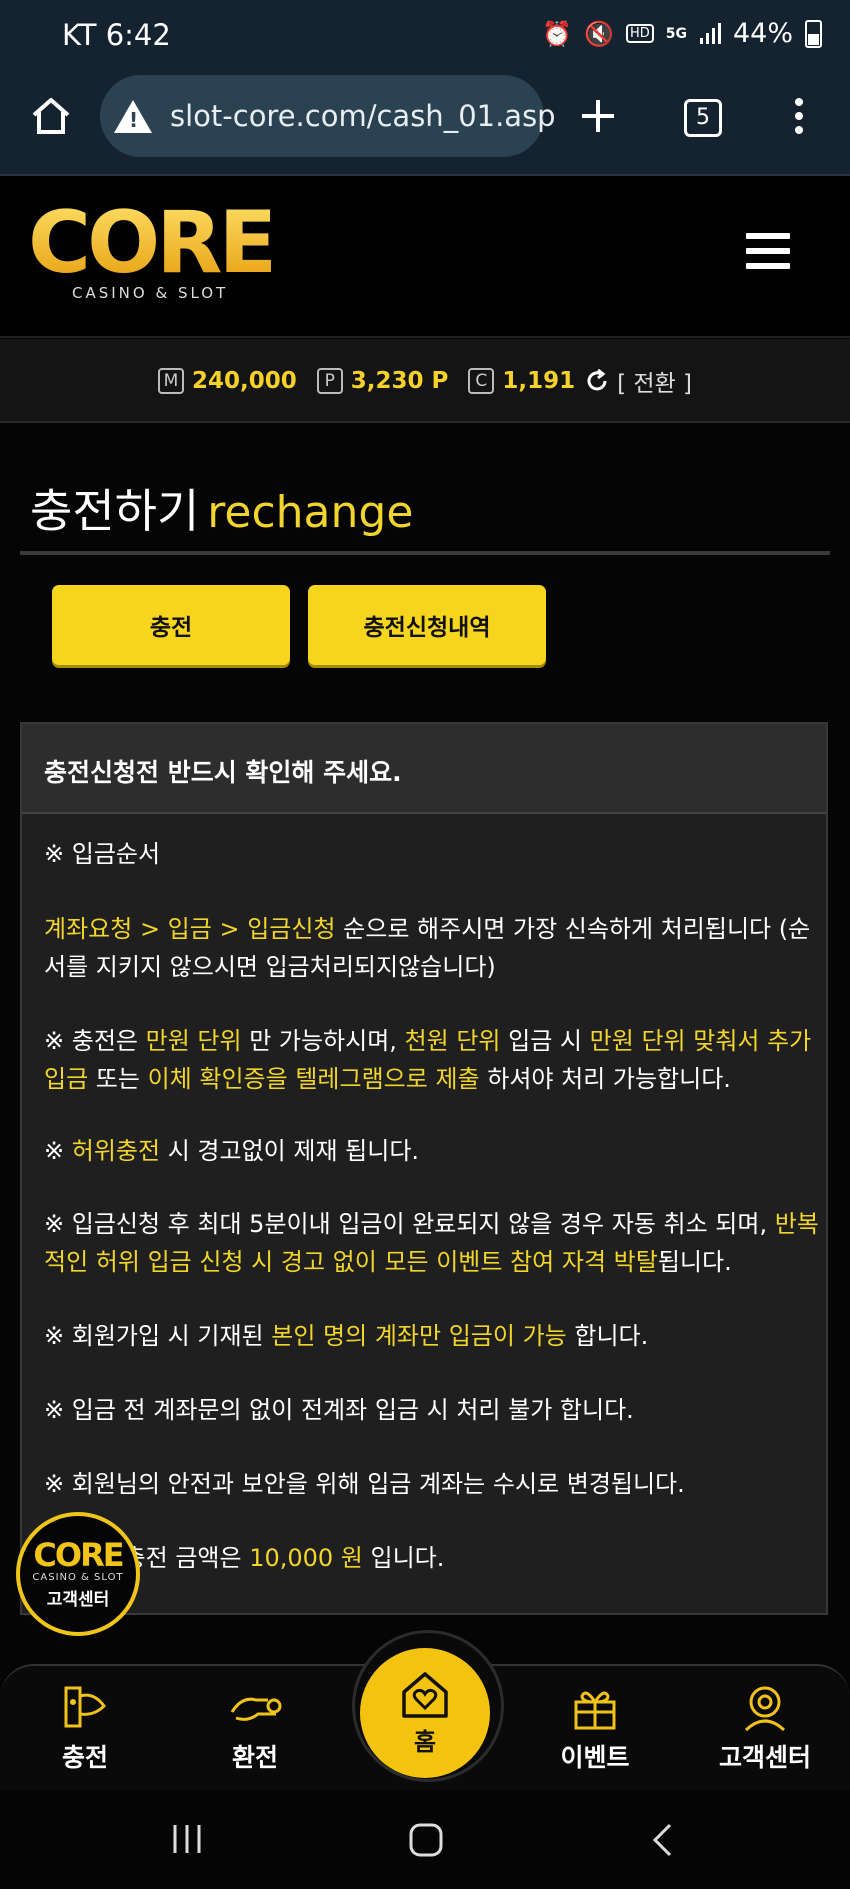 The image size is (850, 1889). What do you see at coordinates (481, 381) in the screenshot?
I see `coin-icon: C` at bounding box center [481, 381].